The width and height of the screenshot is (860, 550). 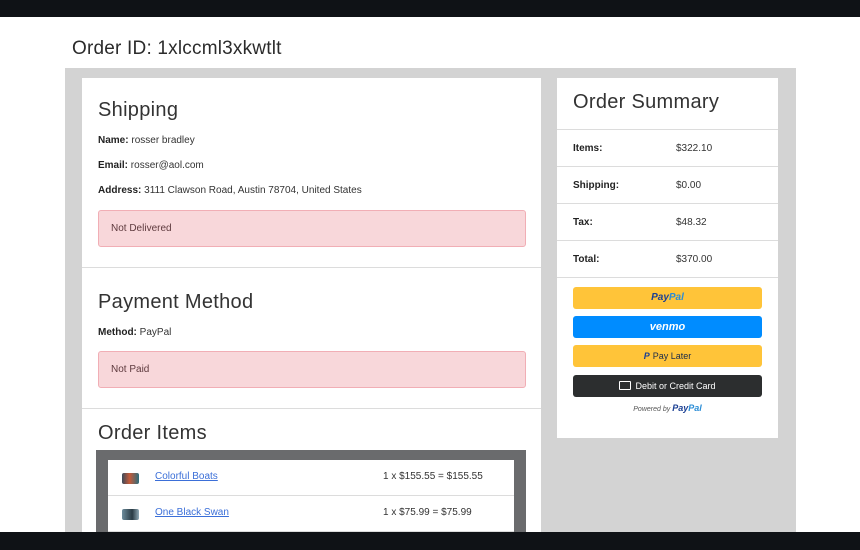 What do you see at coordinates (694, 259) in the screenshot?
I see `summary-value: $370.00` at bounding box center [694, 259].